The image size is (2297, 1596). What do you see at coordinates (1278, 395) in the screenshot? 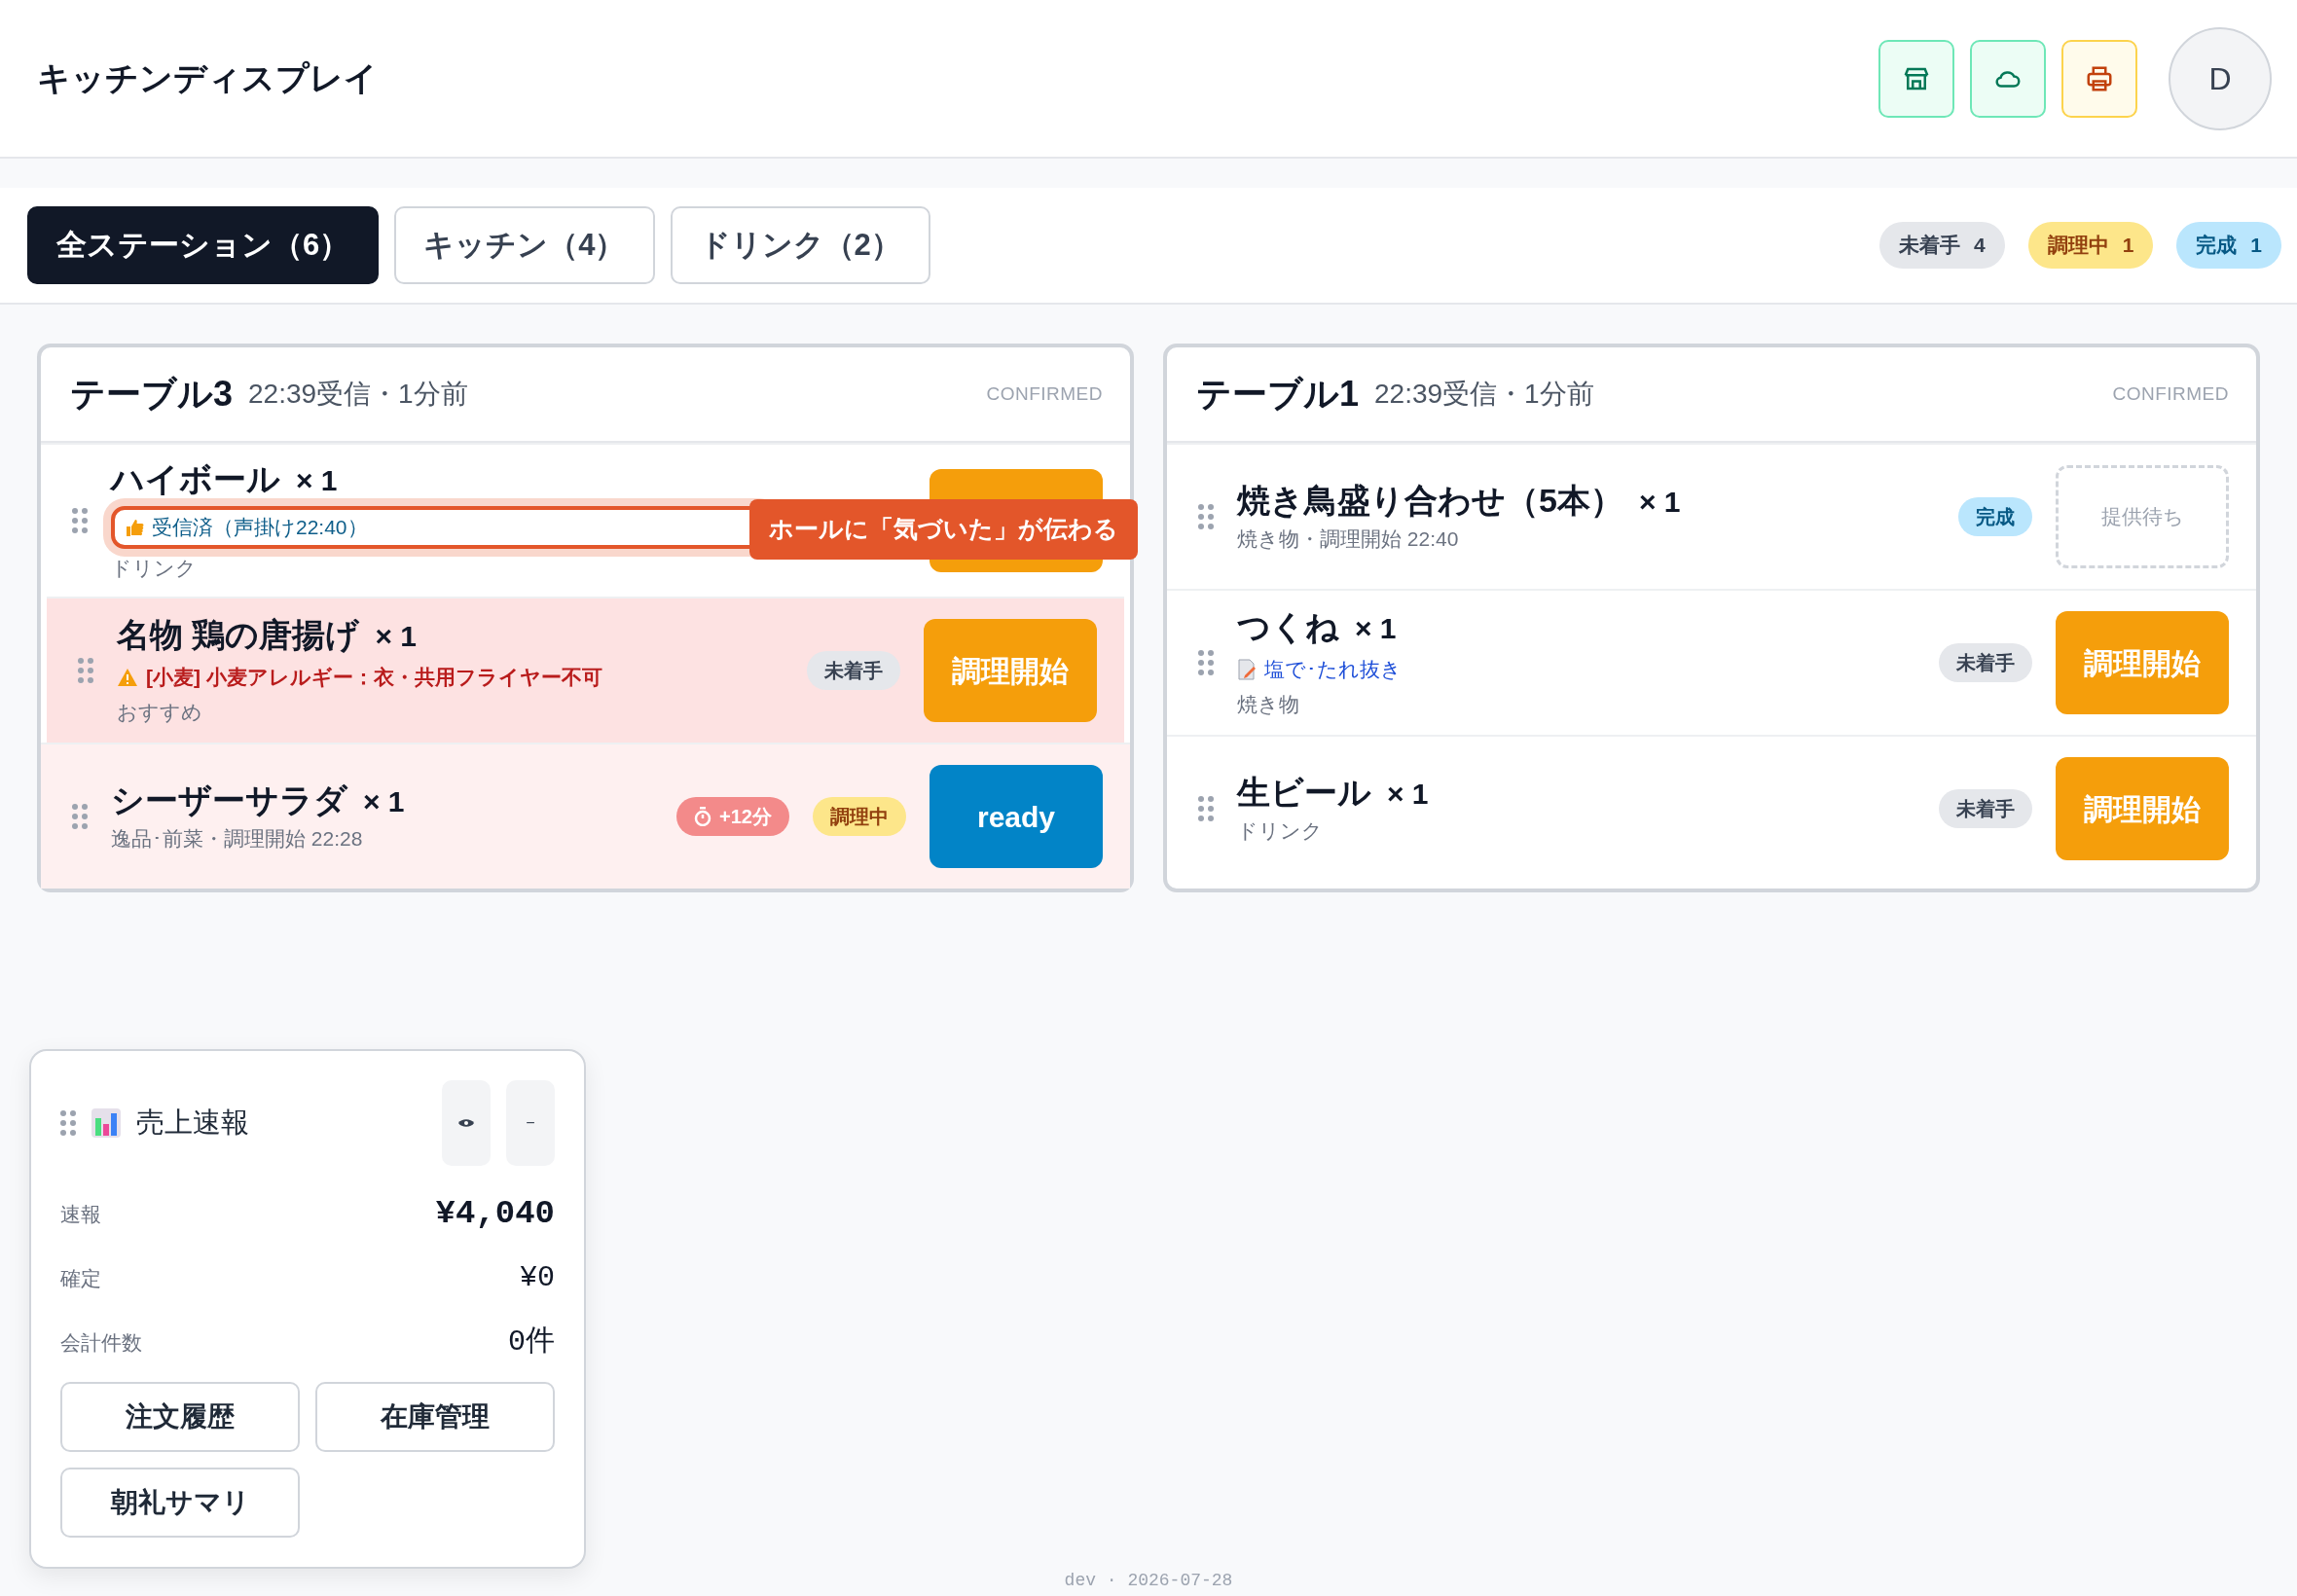
I see `table-name: テーブル1` at bounding box center [1278, 395].